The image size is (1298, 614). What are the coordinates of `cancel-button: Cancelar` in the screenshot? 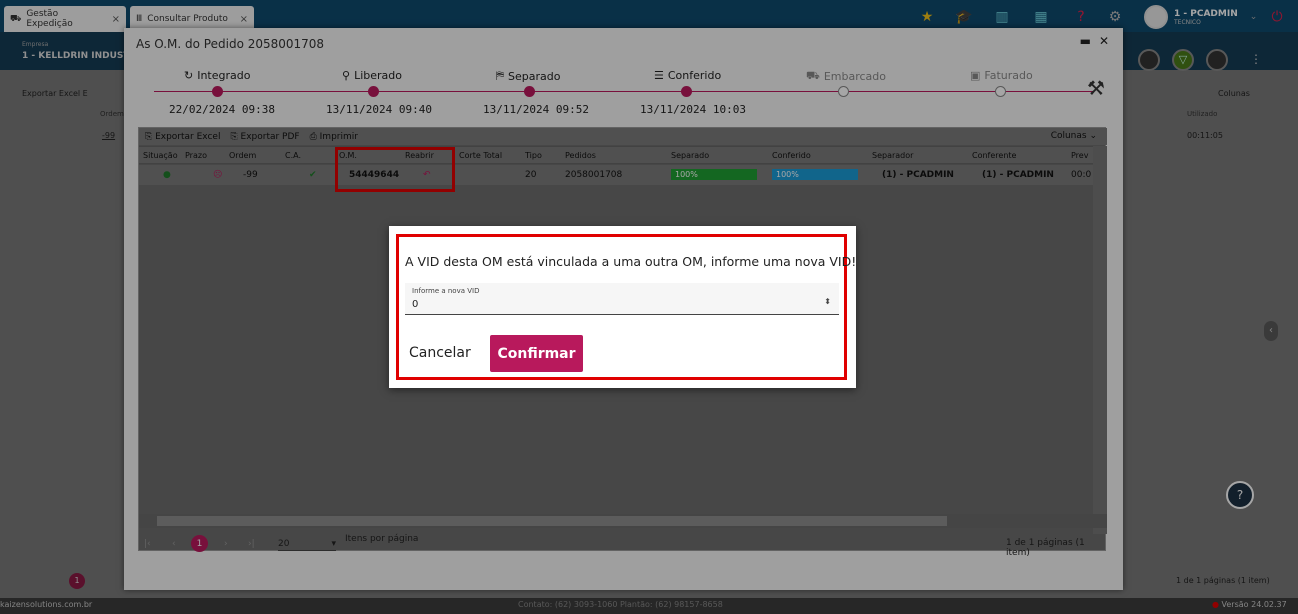 It's located at (449, 353).